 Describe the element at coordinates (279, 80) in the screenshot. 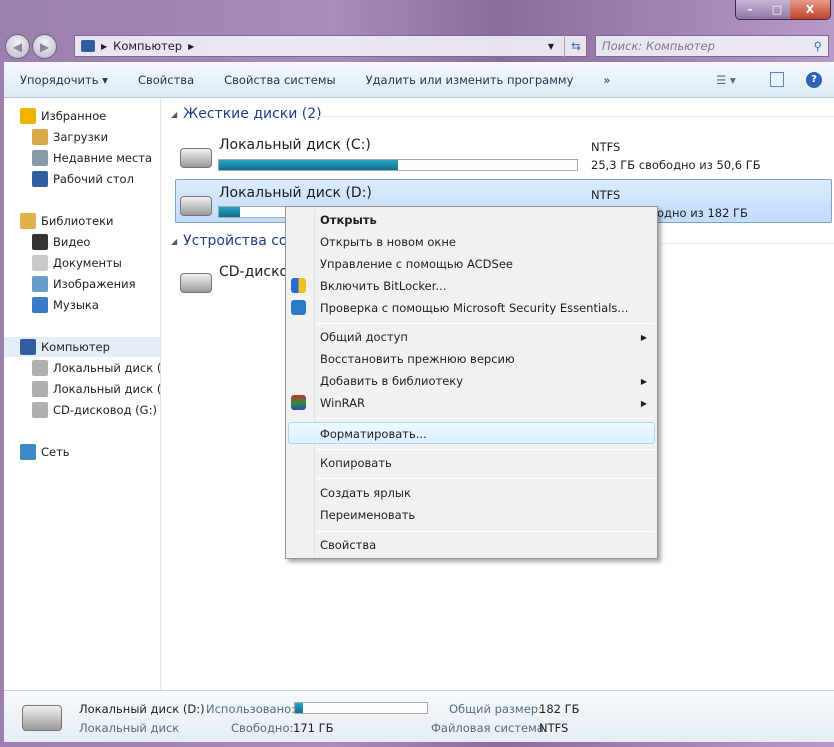

I see `system-properties-button: Свойства системы` at that location.